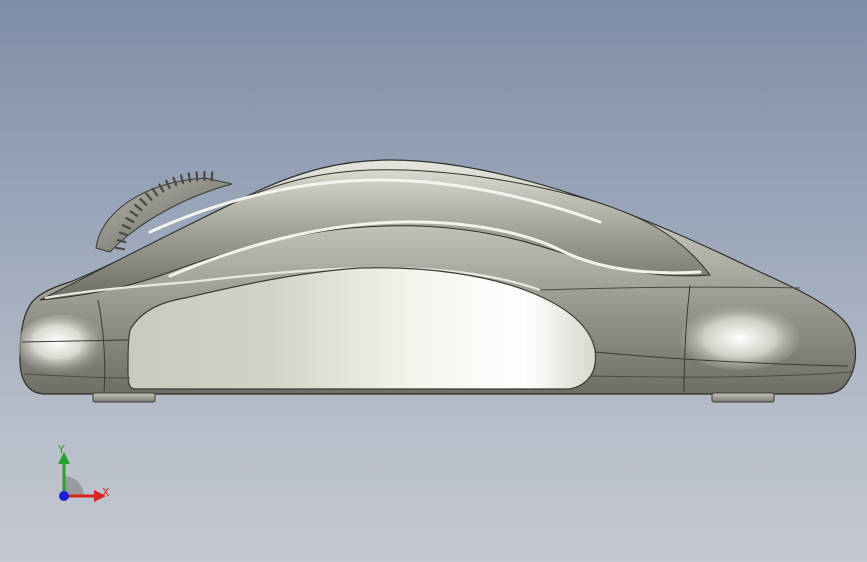  Describe the element at coordinates (64, 496) in the screenshot. I see `z-axis-dot` at that location.